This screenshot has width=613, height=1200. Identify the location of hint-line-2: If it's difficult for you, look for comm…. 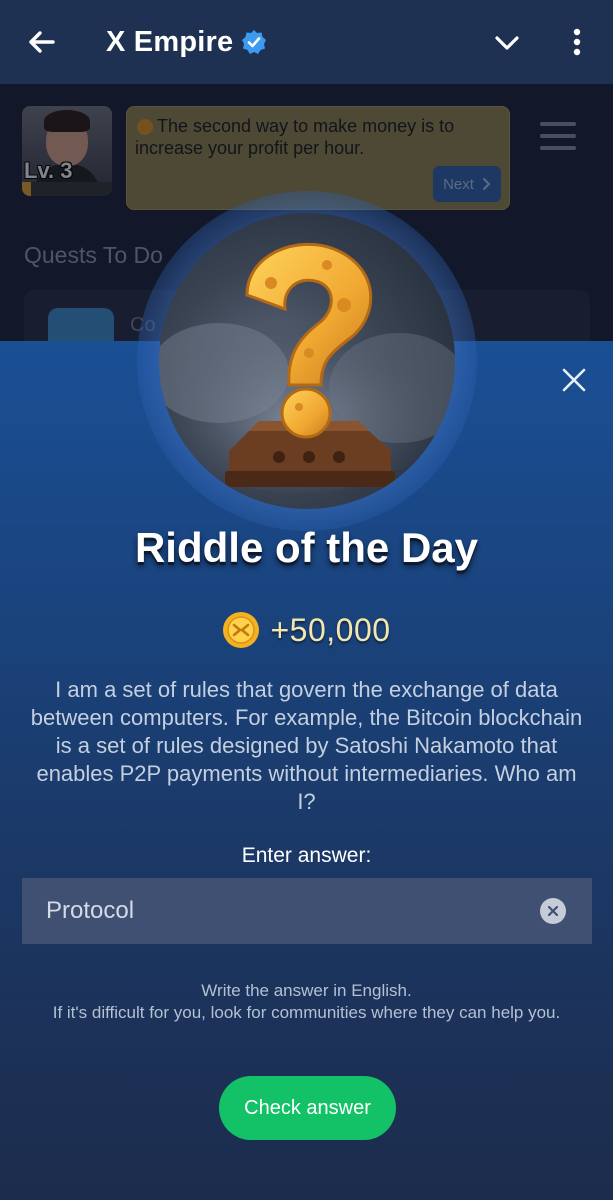
(306, 1012).